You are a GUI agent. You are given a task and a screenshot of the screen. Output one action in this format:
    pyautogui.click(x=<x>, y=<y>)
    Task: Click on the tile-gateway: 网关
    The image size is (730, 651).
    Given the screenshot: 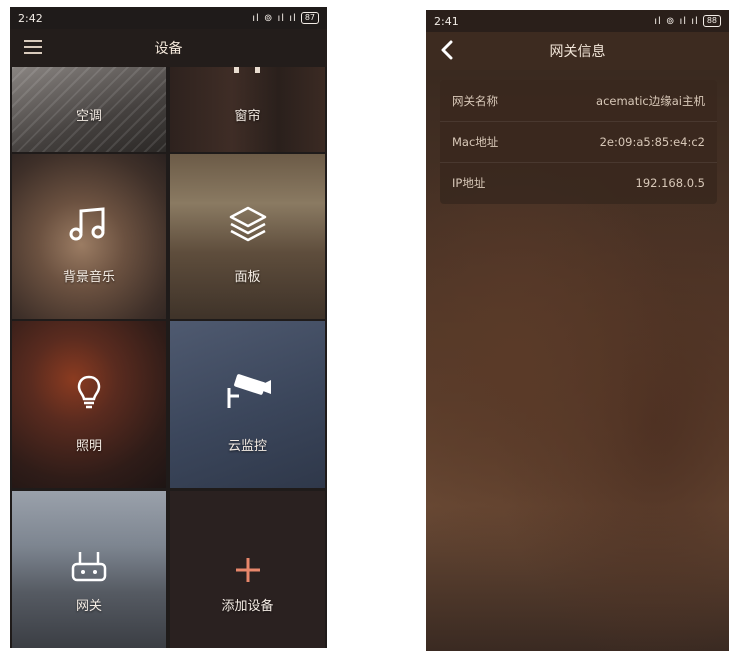 What is the action you would take?
    pyautogui.click(x=89, y=569)
    